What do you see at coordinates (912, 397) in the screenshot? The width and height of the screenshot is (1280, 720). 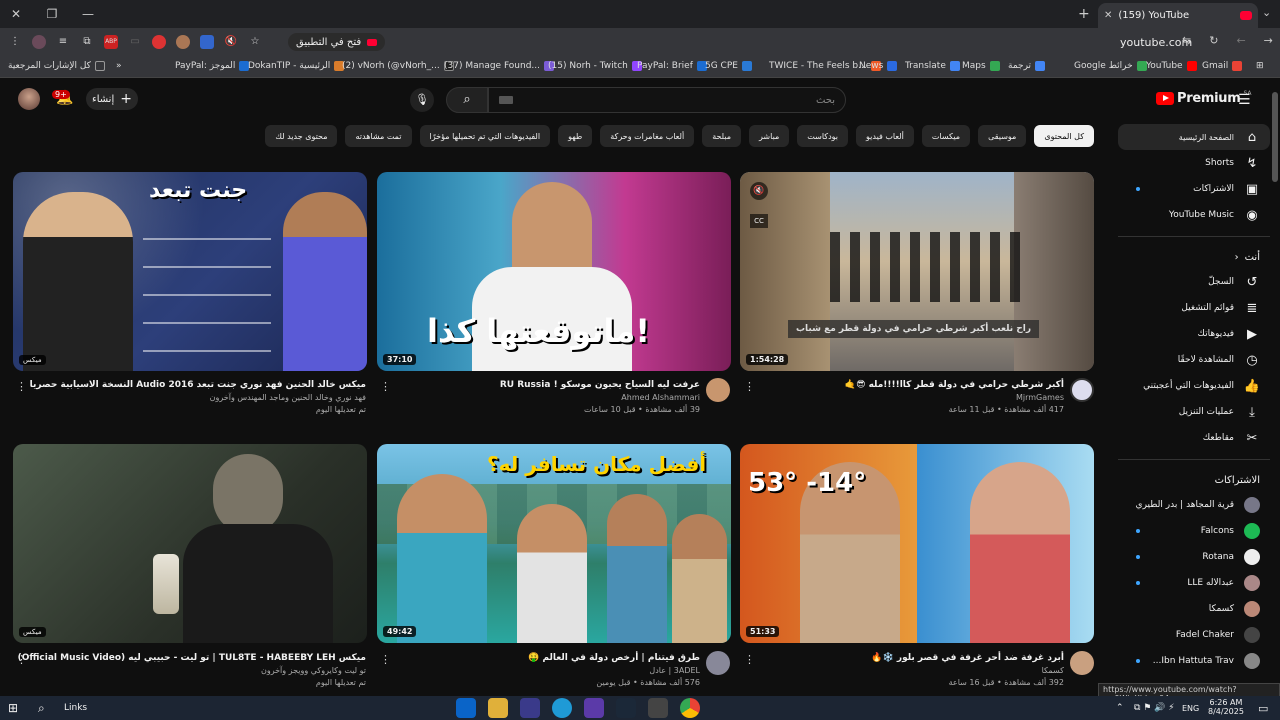 I see `channel-name: MjrmGames` at bounding box center [912, 397].